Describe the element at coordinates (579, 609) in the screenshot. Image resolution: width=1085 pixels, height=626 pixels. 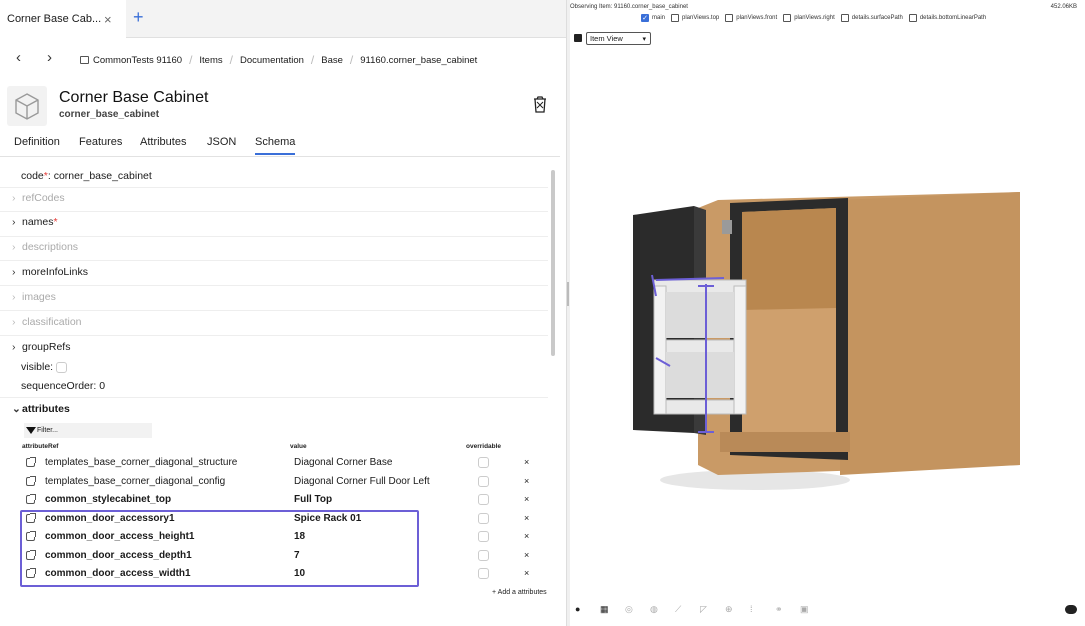
I see `palette-icon: ●` at that location.